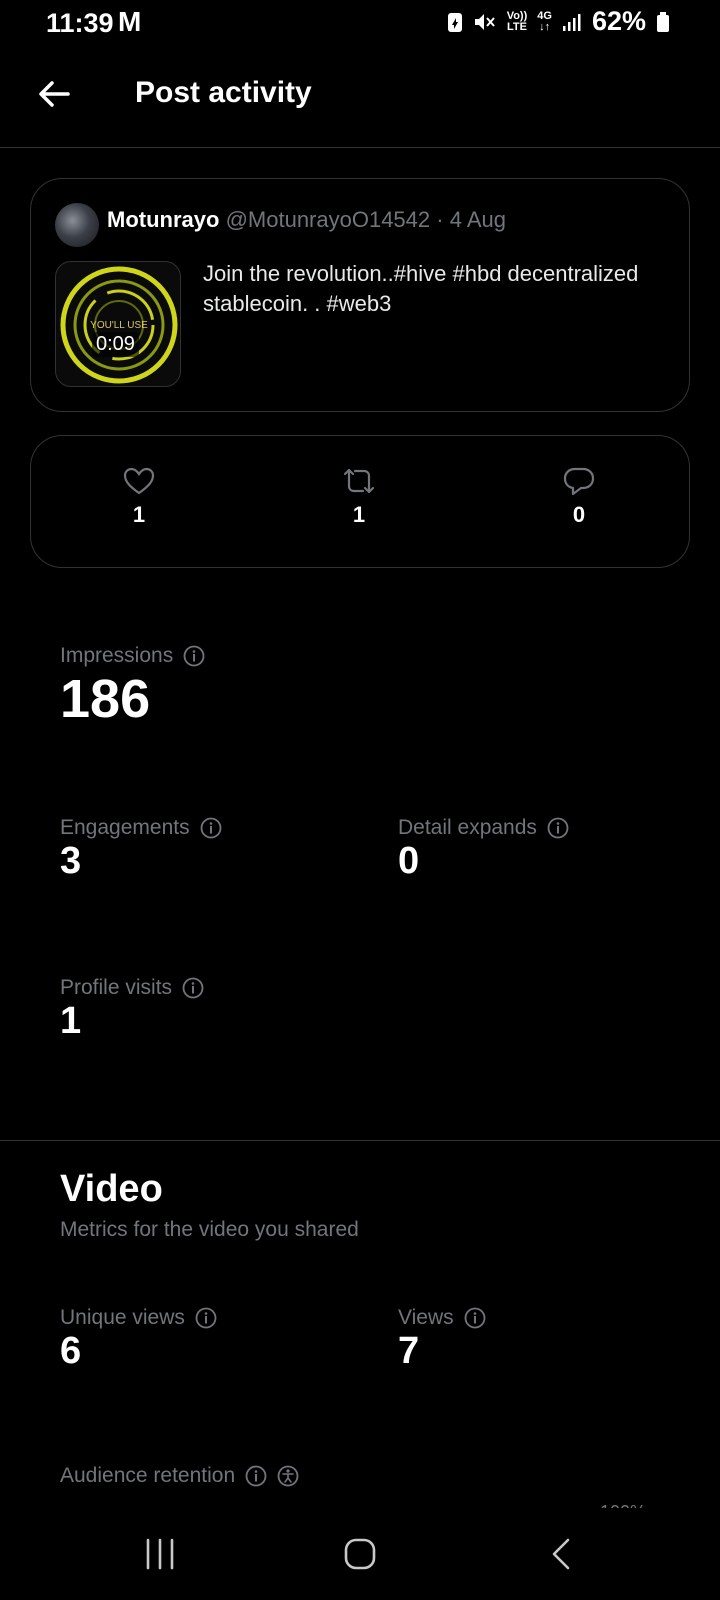  I want to click on engagements-metric: Engagements 3, so click(141, 849).